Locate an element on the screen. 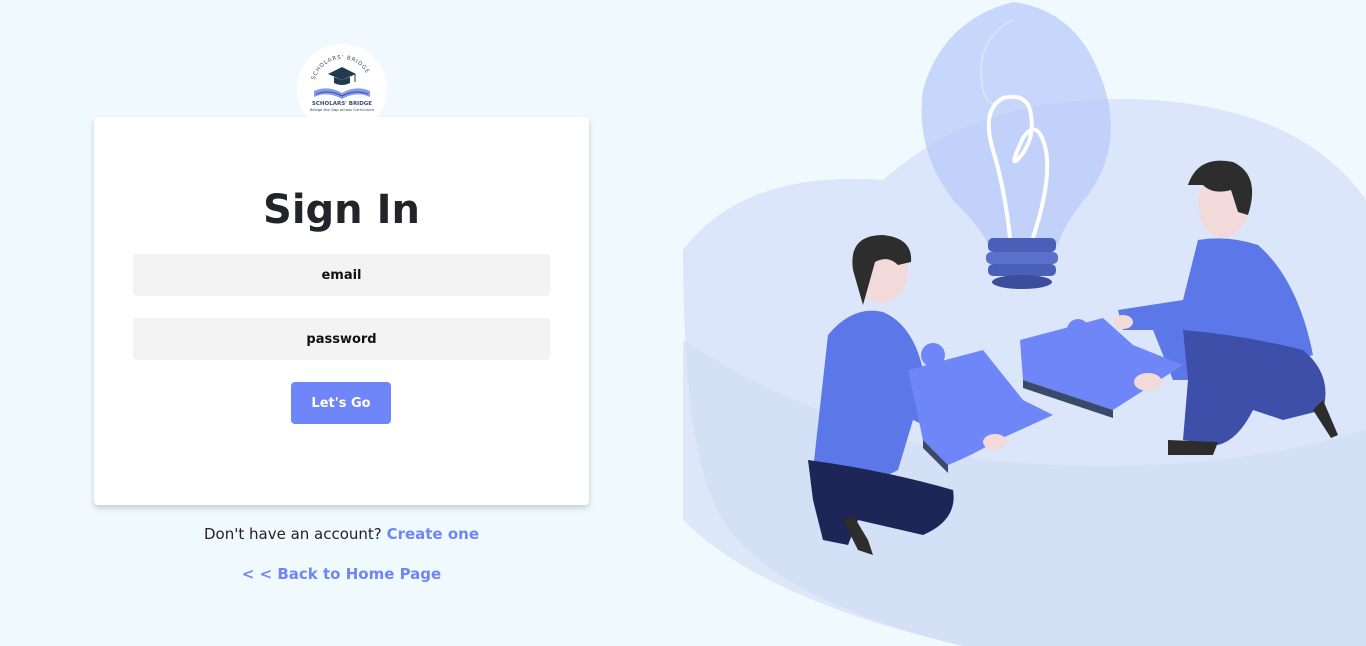 Image resolution: width=1366 pixels, height=646 pixels. back-home-row: < < Back to Home Page is located at coordinates (341, 574).